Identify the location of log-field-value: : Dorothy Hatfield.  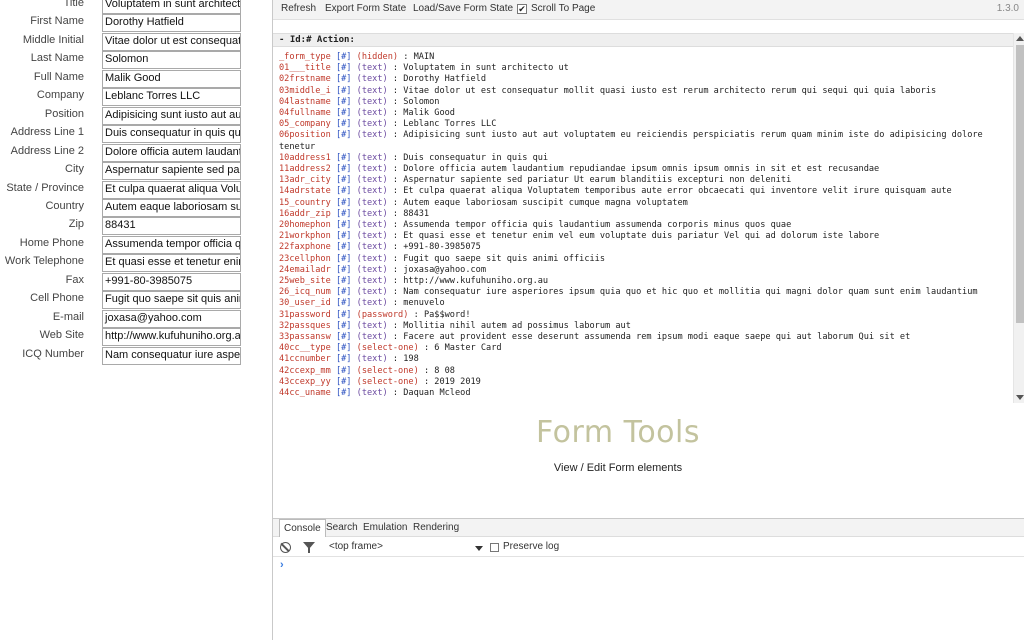
(439, 79).